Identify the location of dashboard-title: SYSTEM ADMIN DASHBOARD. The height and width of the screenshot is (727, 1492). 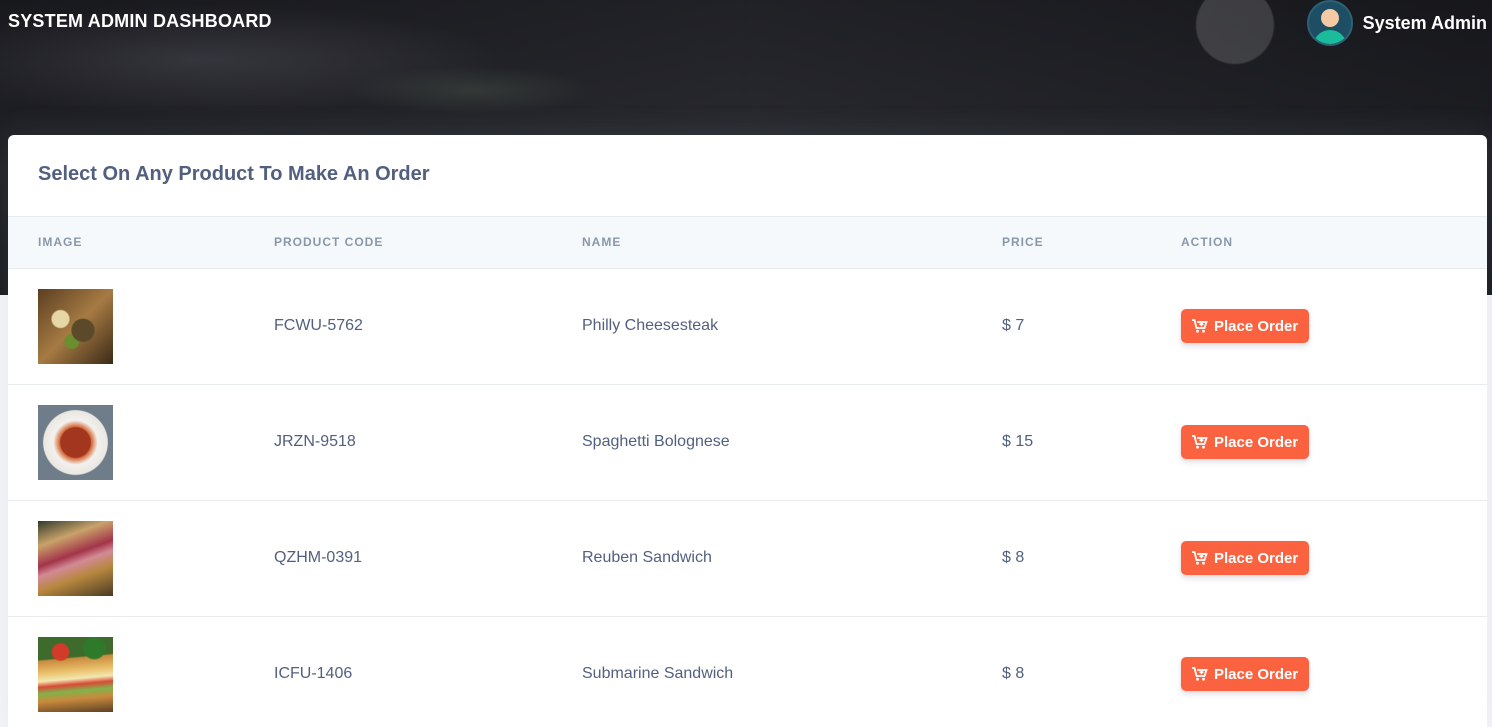
(140, 21).